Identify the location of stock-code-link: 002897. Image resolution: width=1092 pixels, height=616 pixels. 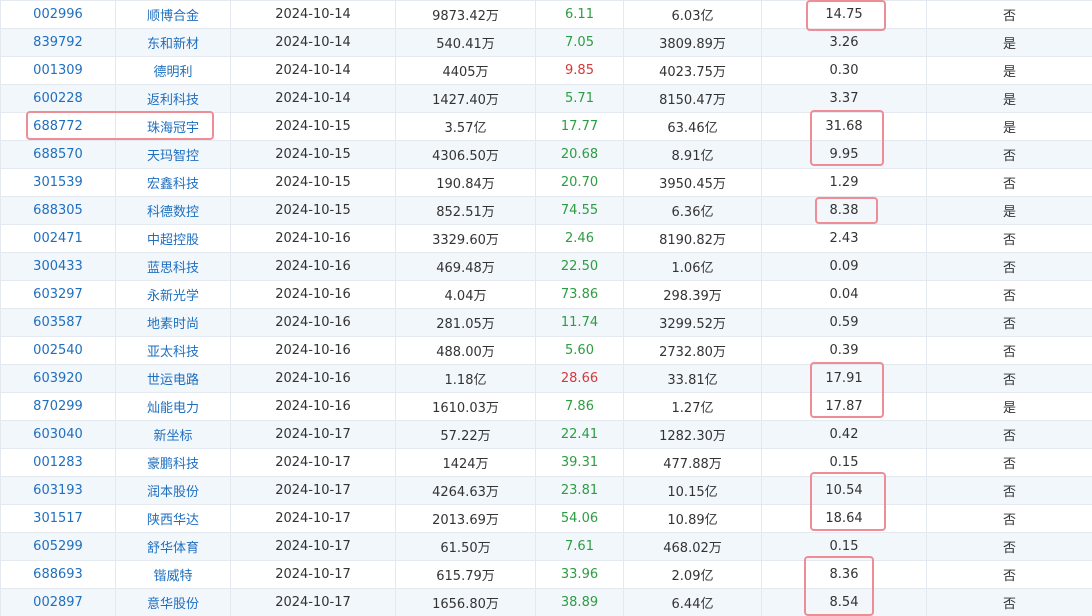
(58, 602).